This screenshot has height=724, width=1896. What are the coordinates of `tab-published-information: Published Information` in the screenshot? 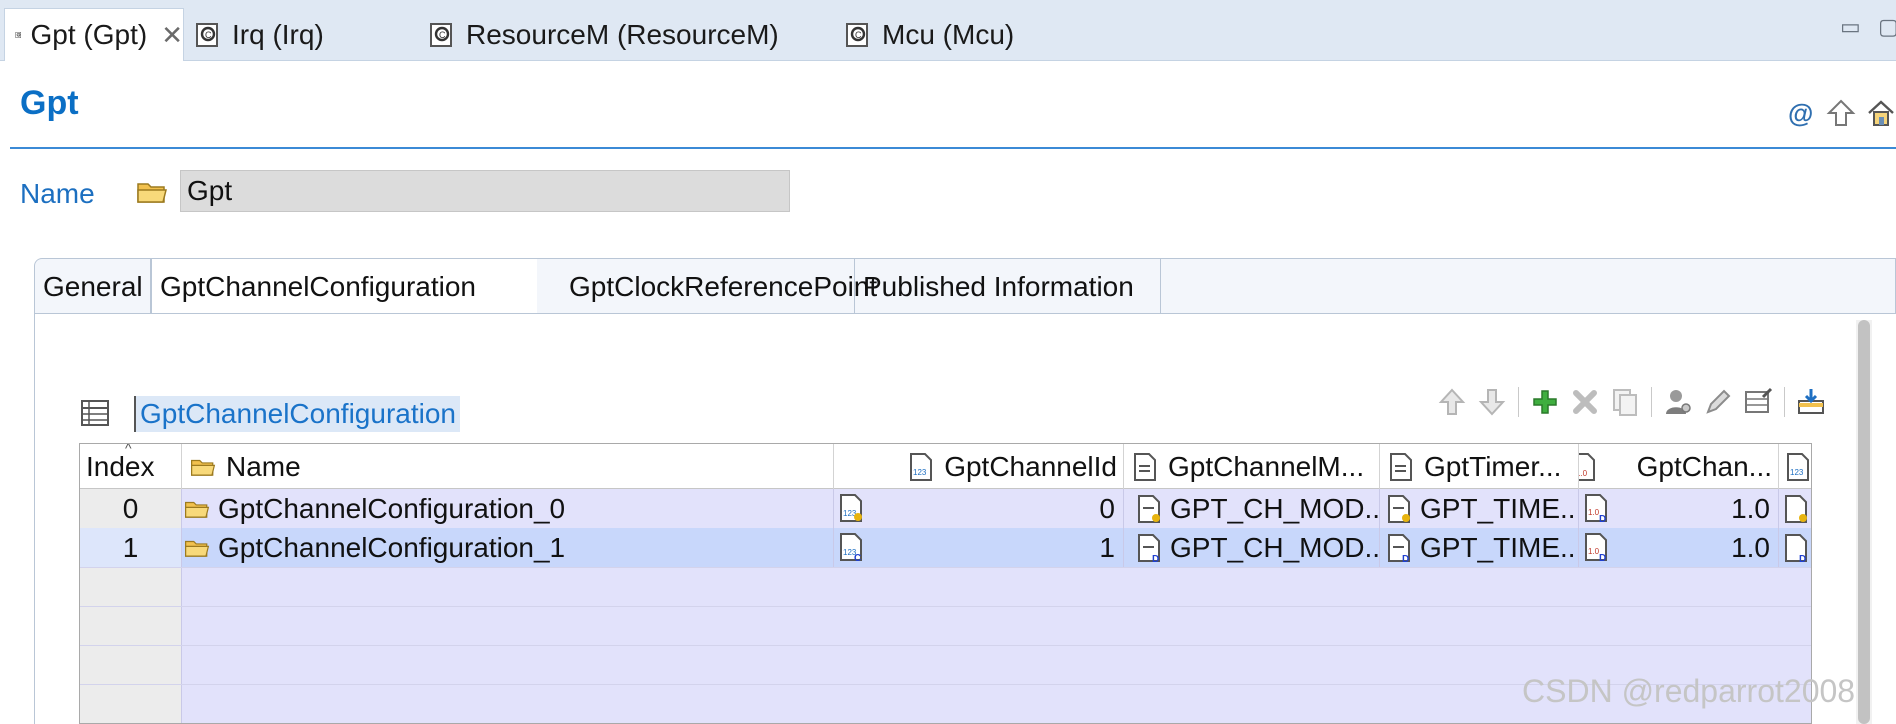 It's located at (1008, 287).